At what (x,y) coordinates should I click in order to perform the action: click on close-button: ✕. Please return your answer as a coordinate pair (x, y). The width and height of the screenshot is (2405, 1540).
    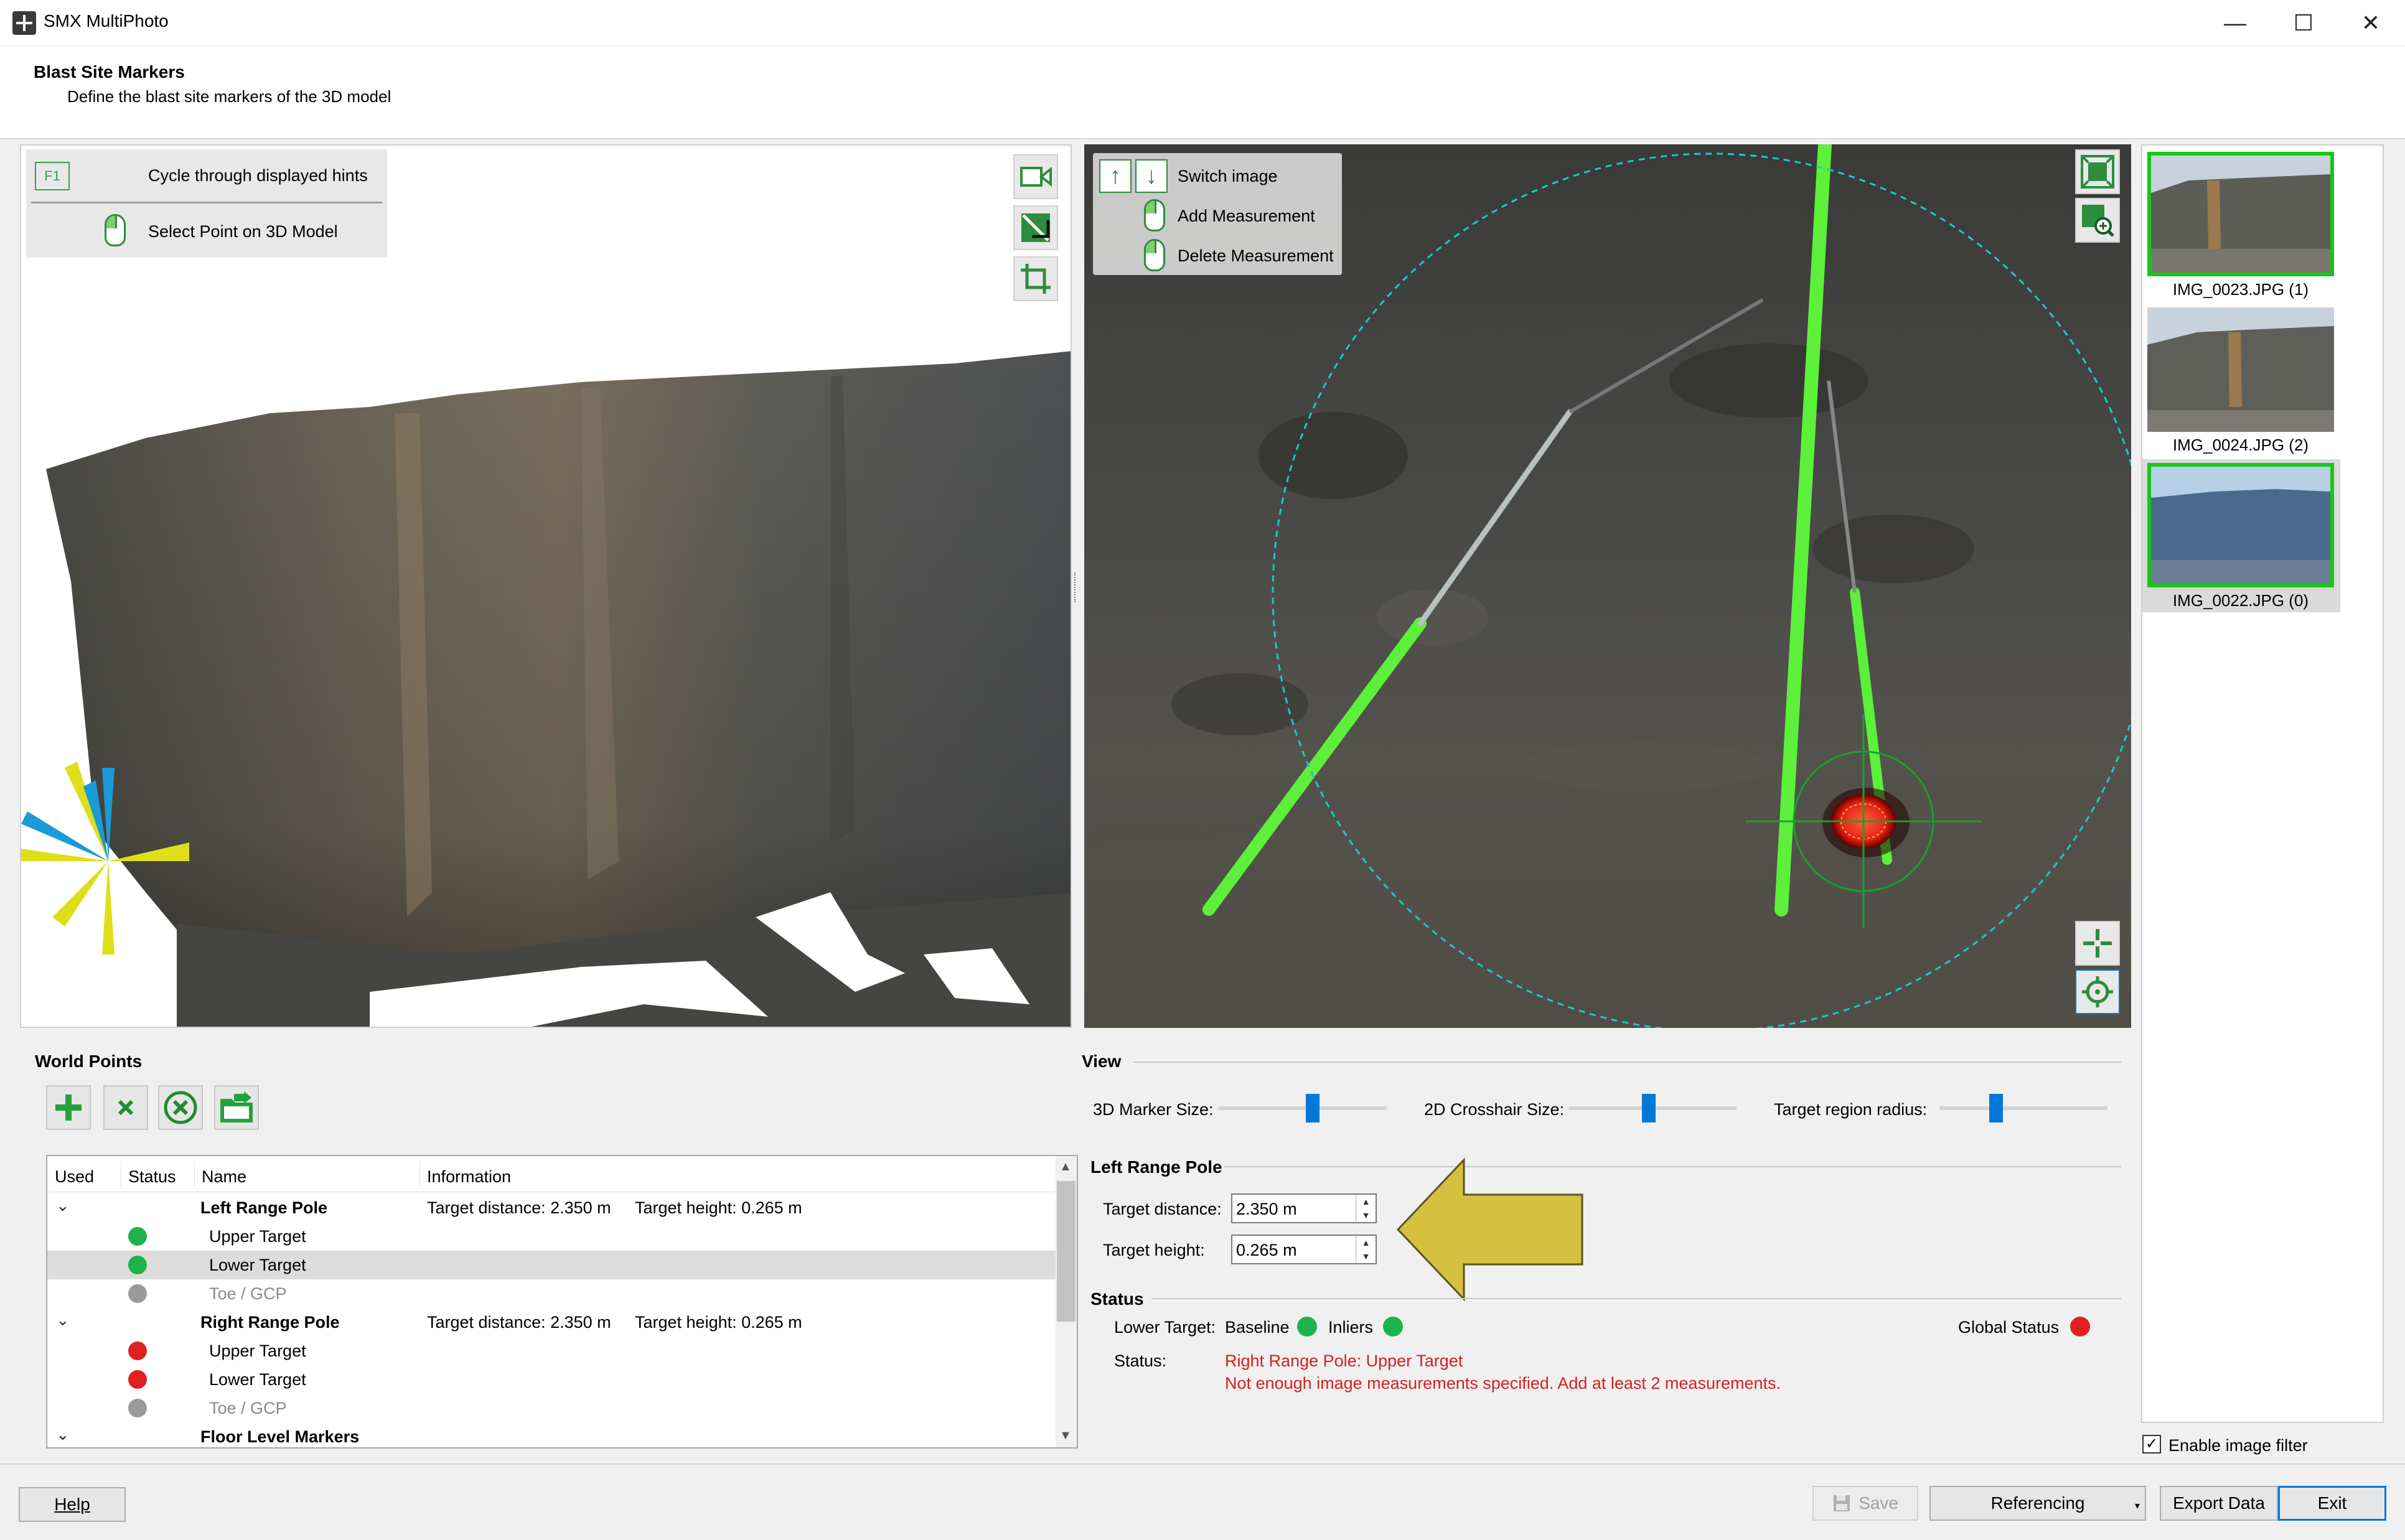
    Looking at the image, I should click on (2371, 23).